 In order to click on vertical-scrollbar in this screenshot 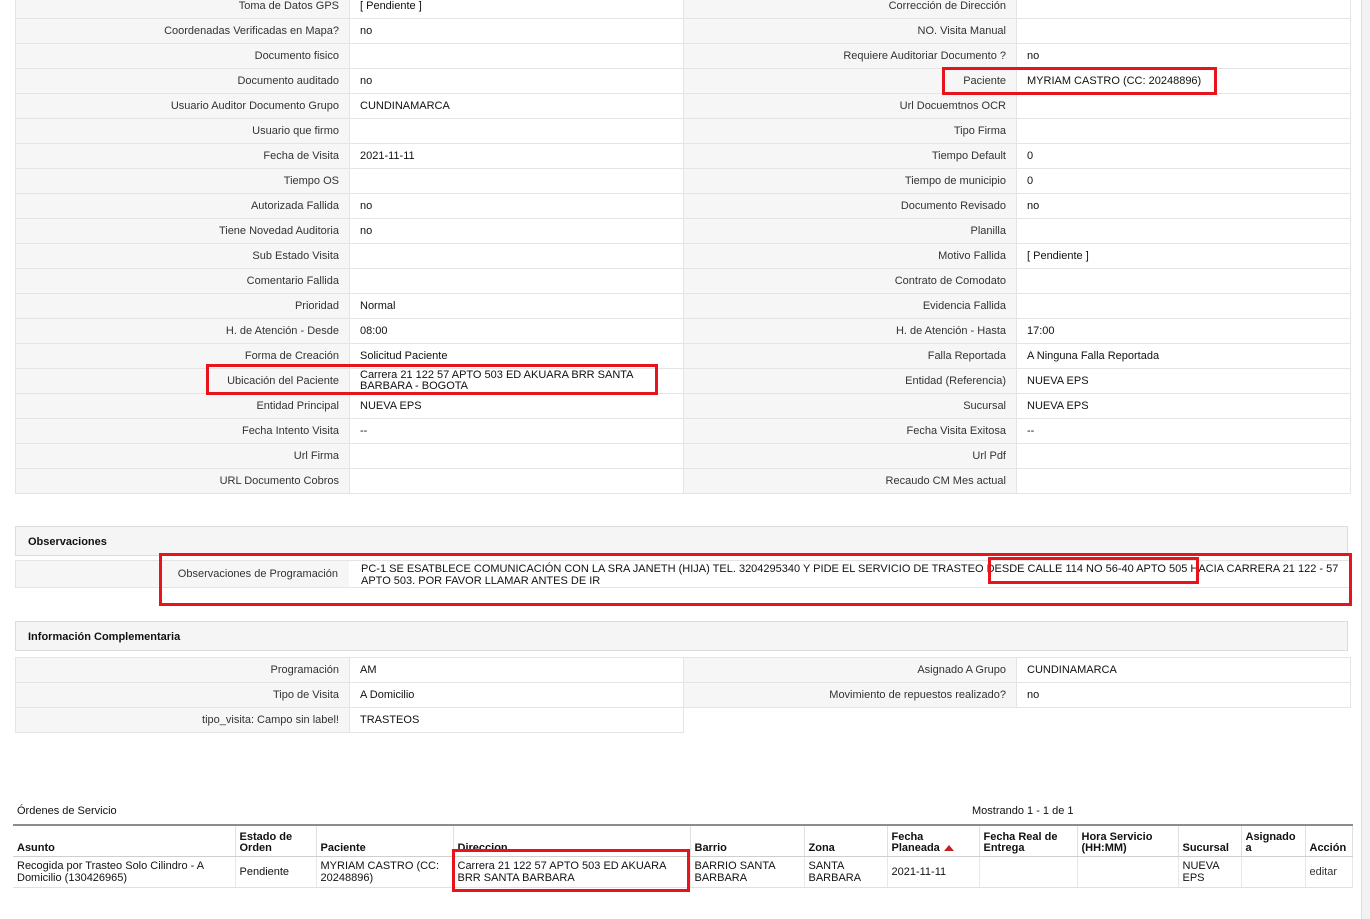, I will do `click(1365, 459)`.